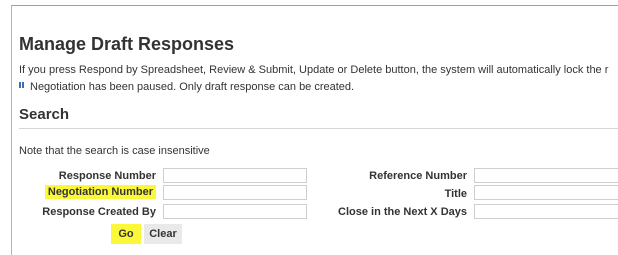 Image resolution: width=618 pixels, height=255 pixels. What do you see at coordinates (235, 192) in the screenshot?
I see `negotiation-number-input` at bounding box center [235, 192].